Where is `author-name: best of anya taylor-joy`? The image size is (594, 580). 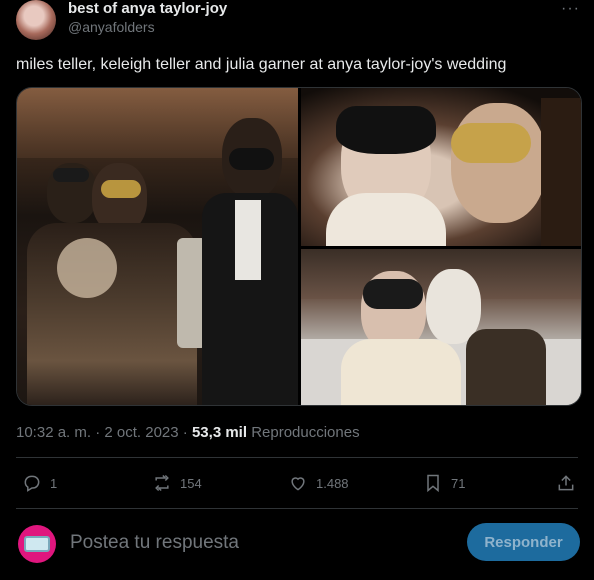 author-name: best of anya taylor-joy is located at coordinates (147, 8).